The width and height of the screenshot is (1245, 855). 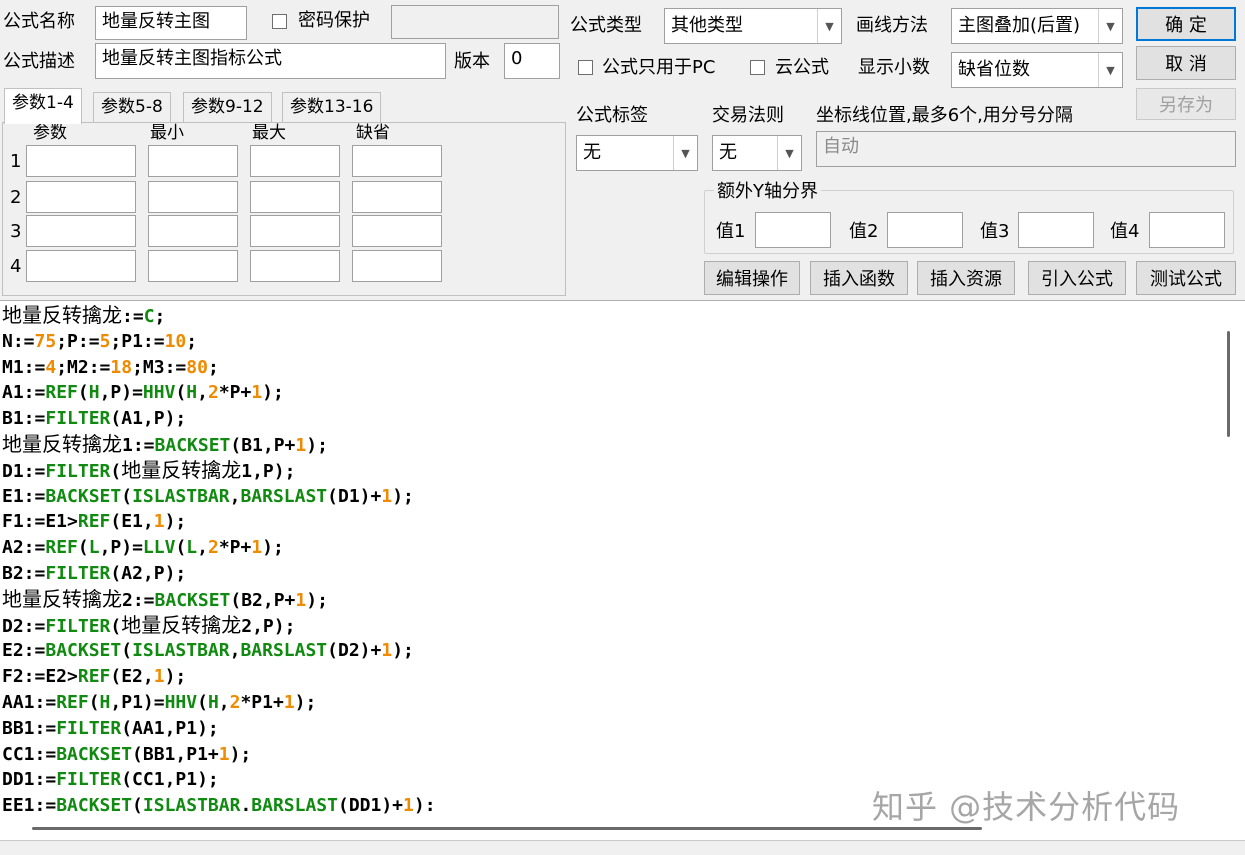 I want to click on code-text-token: ;P1:=, so click(x=137, y=341).